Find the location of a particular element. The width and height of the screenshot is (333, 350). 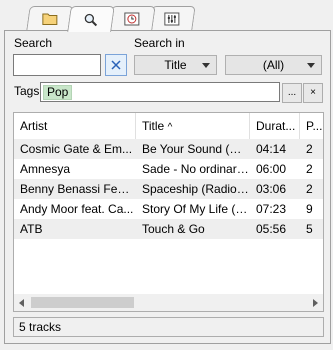

scrollbar-thumb is located at coordinates (82, 302).